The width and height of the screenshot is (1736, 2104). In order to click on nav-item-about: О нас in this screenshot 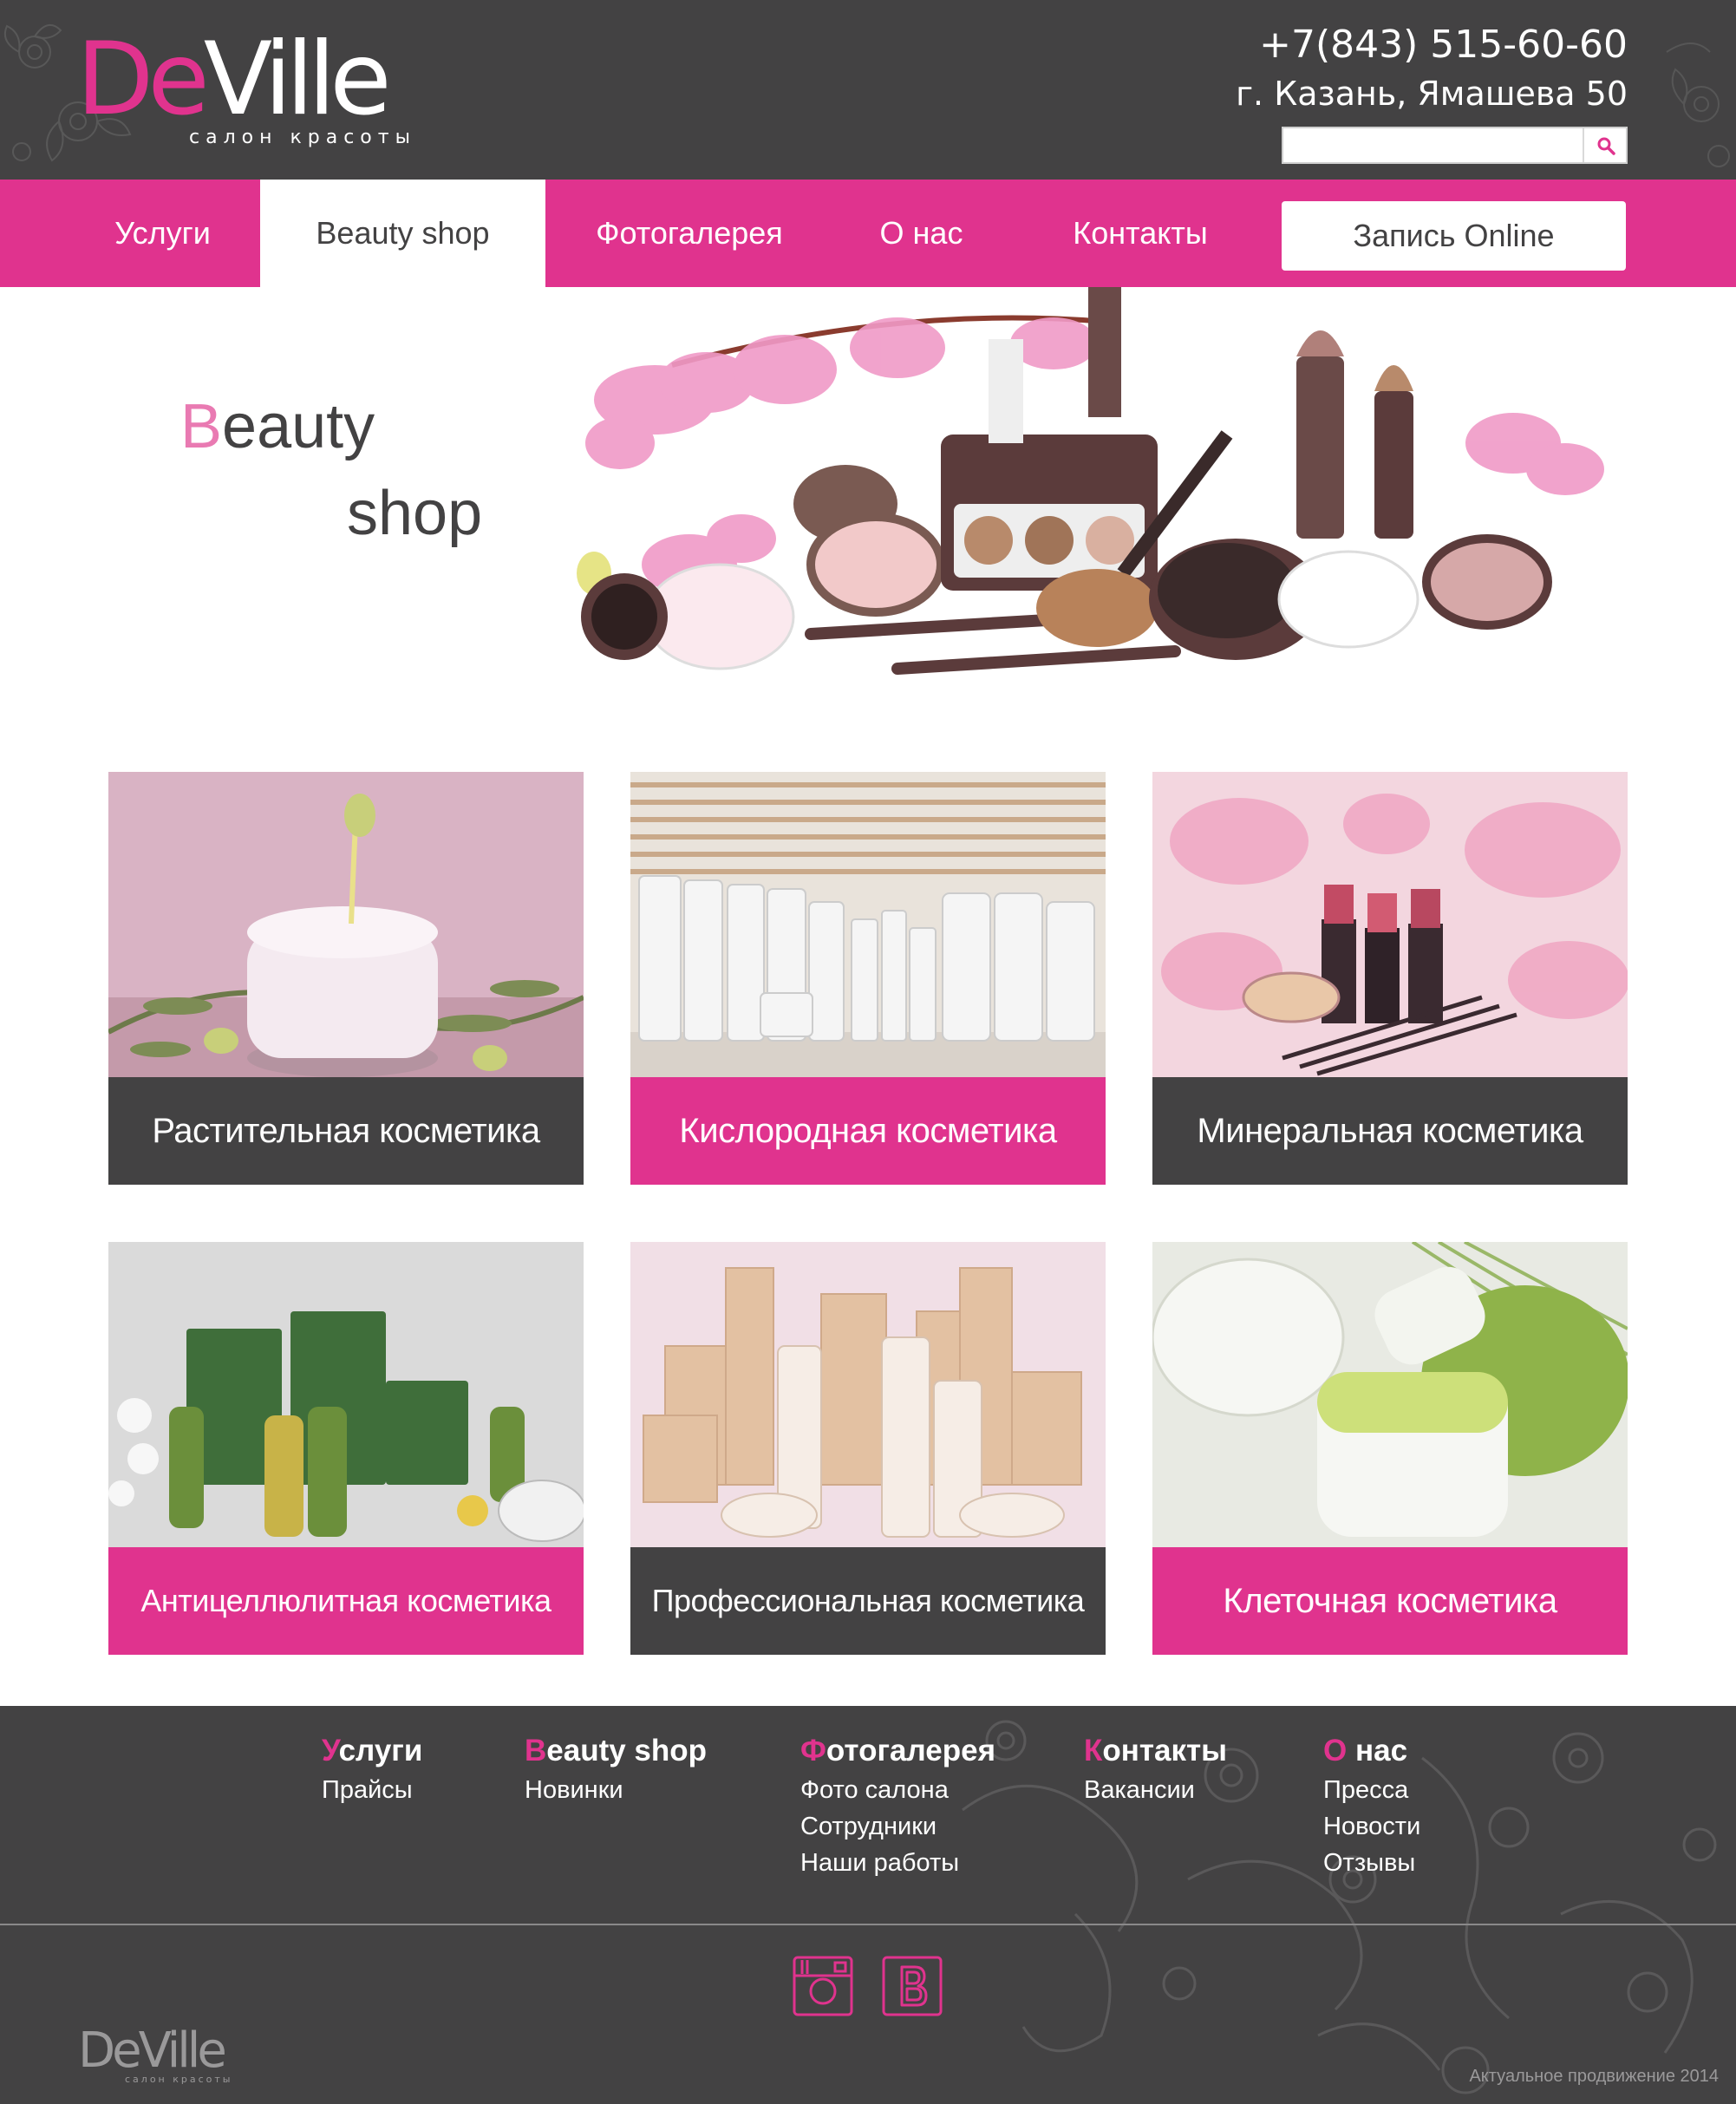, I will do `click(922, 233)`.